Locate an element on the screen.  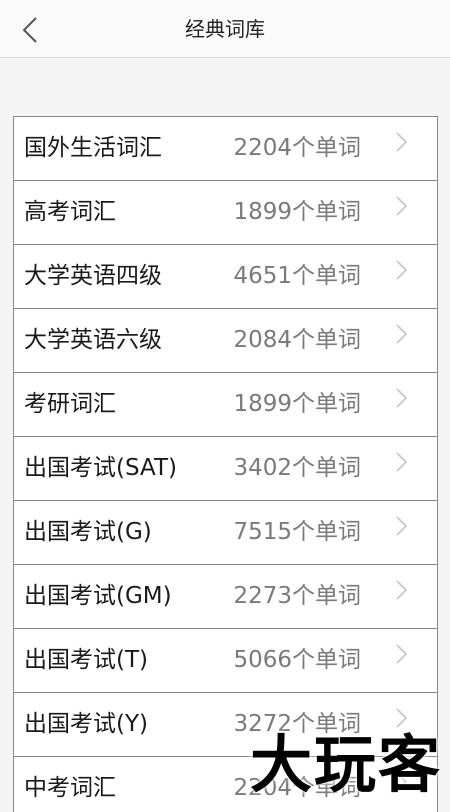
page-title: 经典词库 is located at coordinates (225, 29).